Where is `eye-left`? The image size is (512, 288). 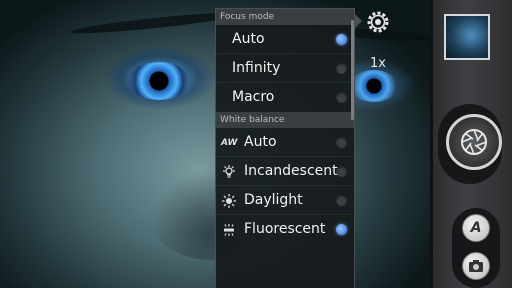
eye-left is located at coordinates (159, 81).